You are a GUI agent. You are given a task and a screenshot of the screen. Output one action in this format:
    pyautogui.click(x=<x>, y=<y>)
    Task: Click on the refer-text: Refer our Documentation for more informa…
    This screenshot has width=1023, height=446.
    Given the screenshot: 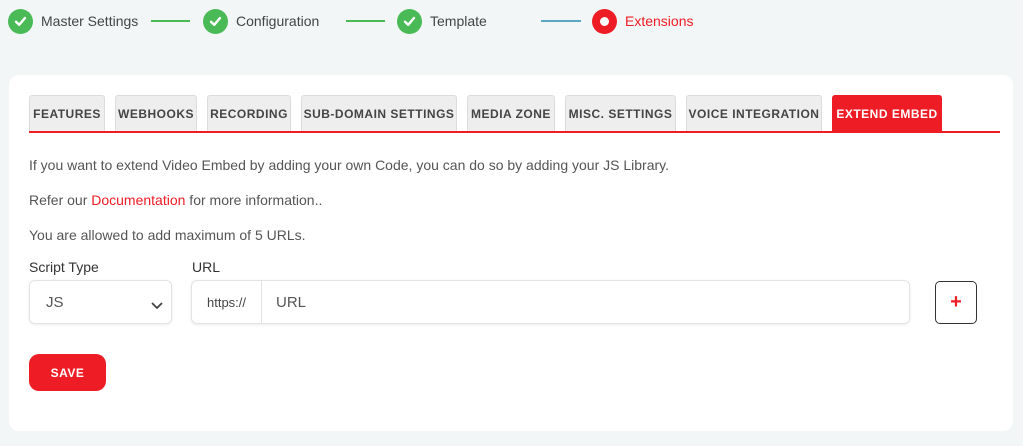 What is the action you would take?
    pyautogui.click(x=176, y=200)
    